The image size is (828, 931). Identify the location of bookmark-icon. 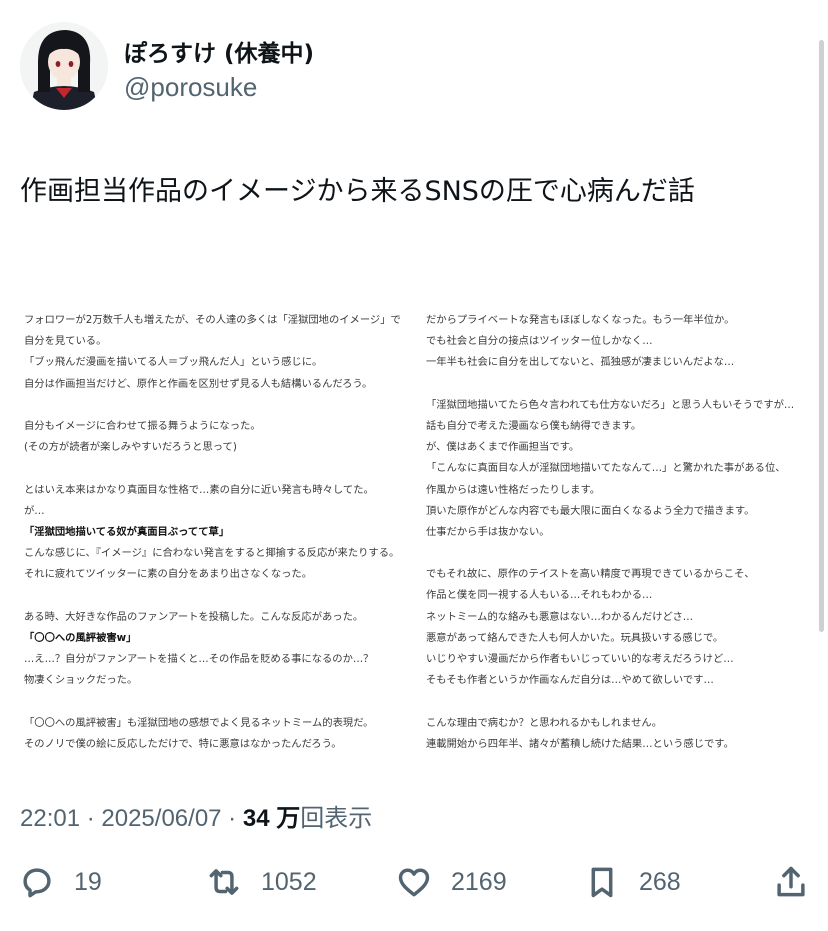
(602, 882).